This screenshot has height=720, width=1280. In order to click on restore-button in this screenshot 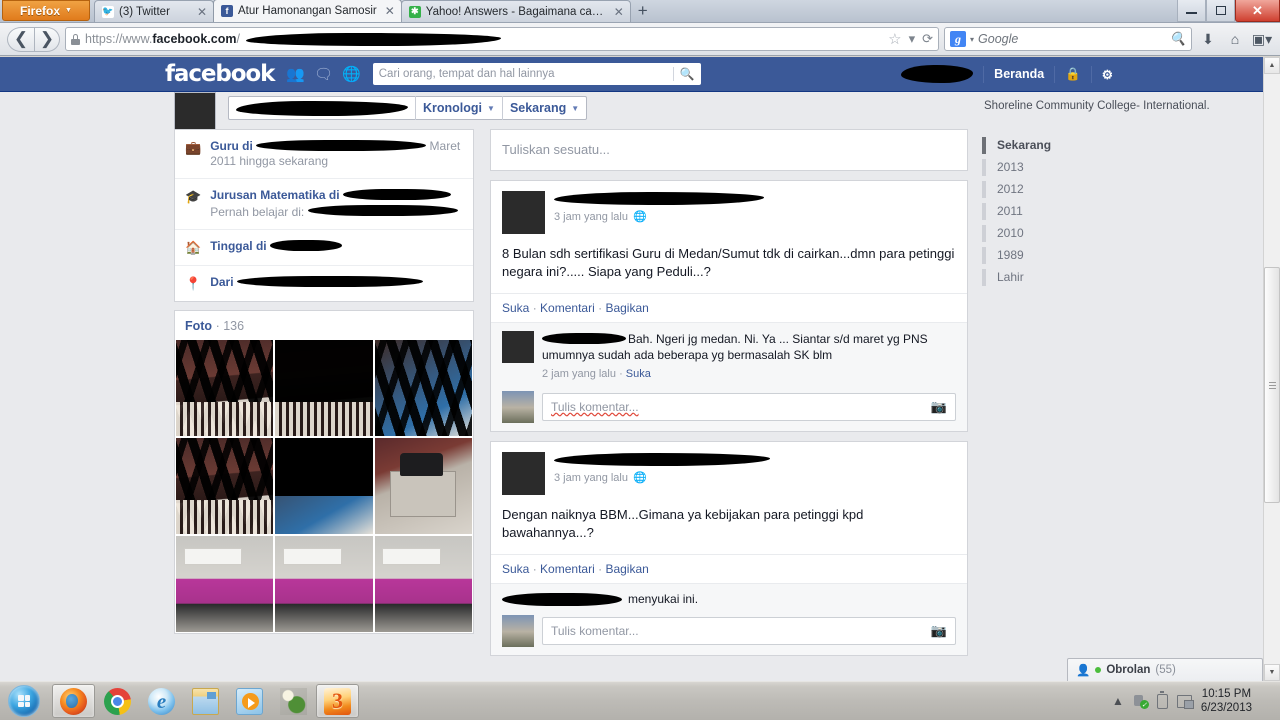, I will do `click(1220, 11)`.